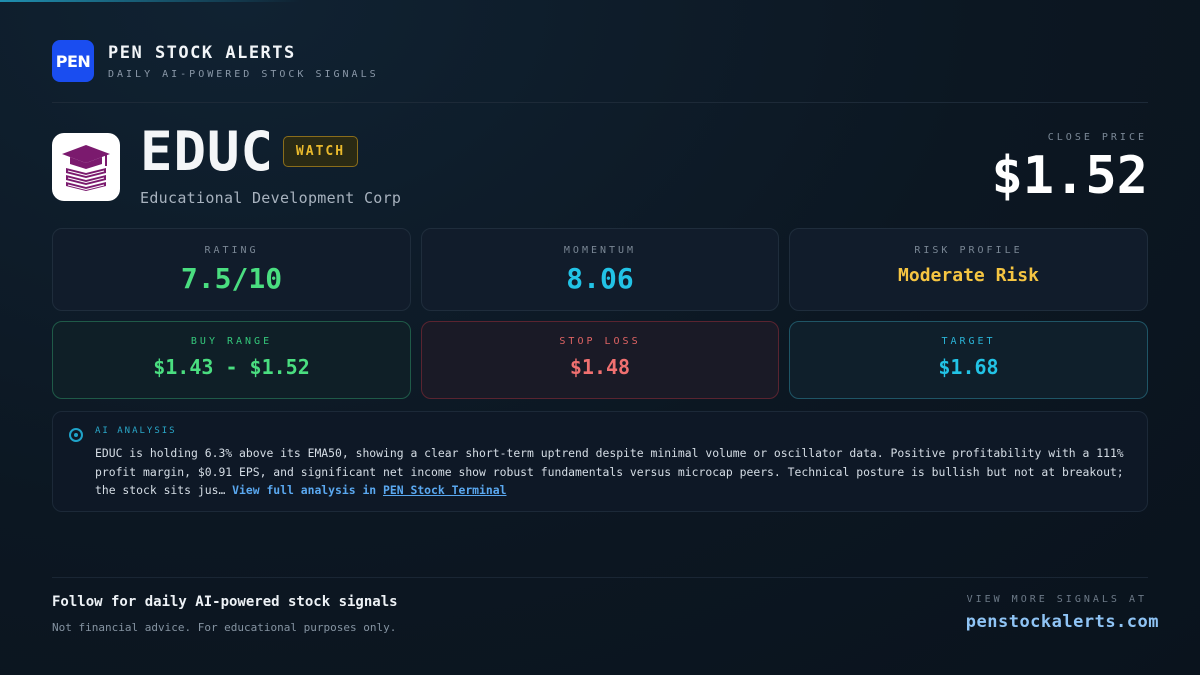 The height and width of the screenshot is (675, 1200). I want to click on rating-label: RATING, so click(231, 250).